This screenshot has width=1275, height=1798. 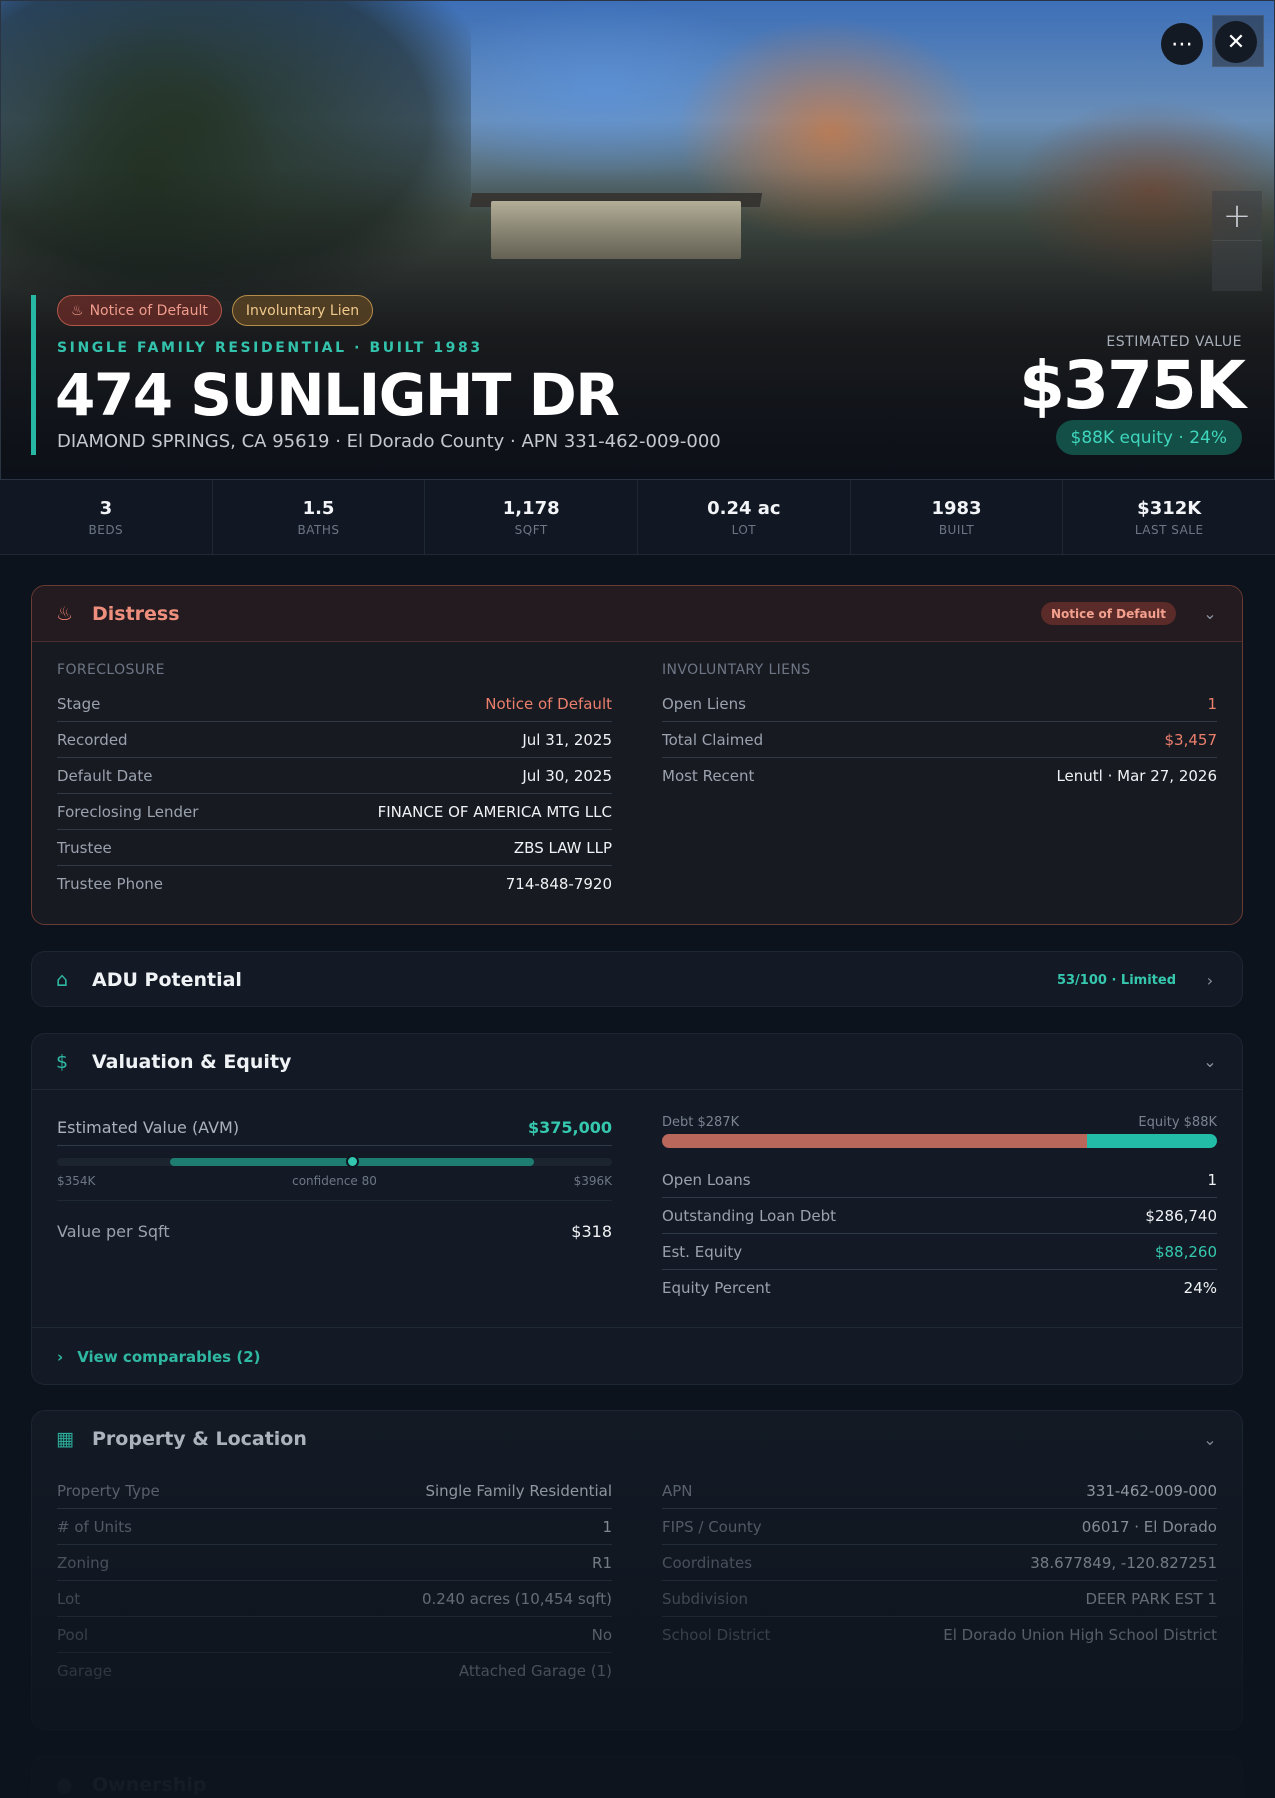 What do you see at coordinates (637, 1355) in the screenshot?
I see `view-comparables-link: › View comparables (2)` at bounding box center [637, 1355].